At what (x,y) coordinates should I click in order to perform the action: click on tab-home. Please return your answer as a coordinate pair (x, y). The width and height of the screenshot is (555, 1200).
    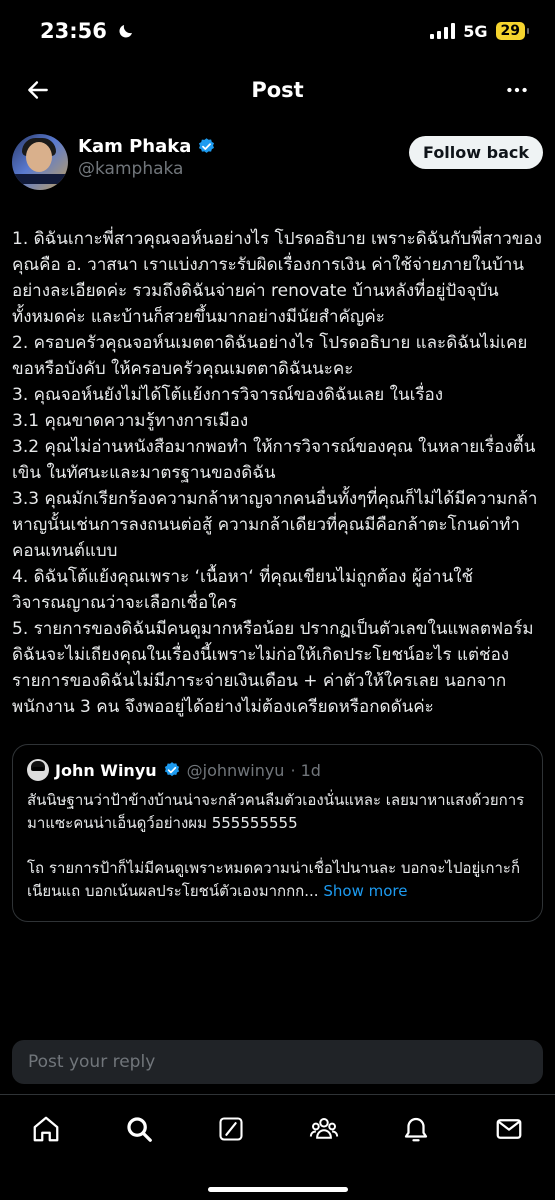
    Looking at the image, I should click on (46, 1129).